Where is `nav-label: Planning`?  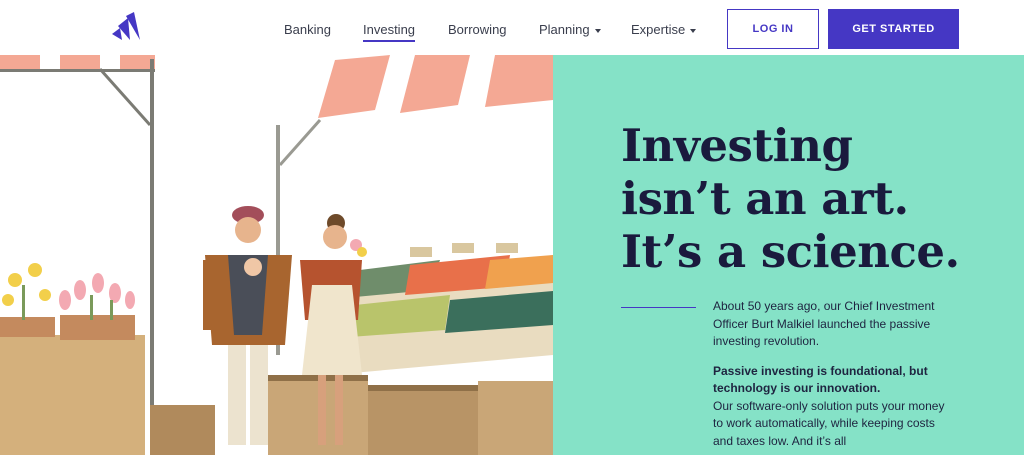 nav-label: Planning is located at coordinates (564, 29).